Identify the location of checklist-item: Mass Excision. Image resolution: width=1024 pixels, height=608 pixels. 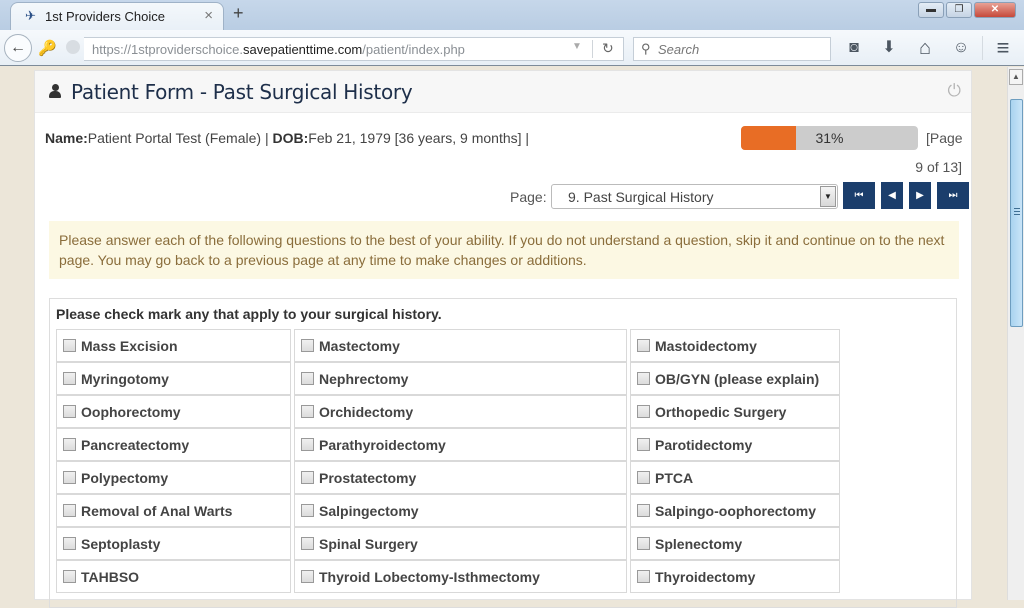
(173, 345).